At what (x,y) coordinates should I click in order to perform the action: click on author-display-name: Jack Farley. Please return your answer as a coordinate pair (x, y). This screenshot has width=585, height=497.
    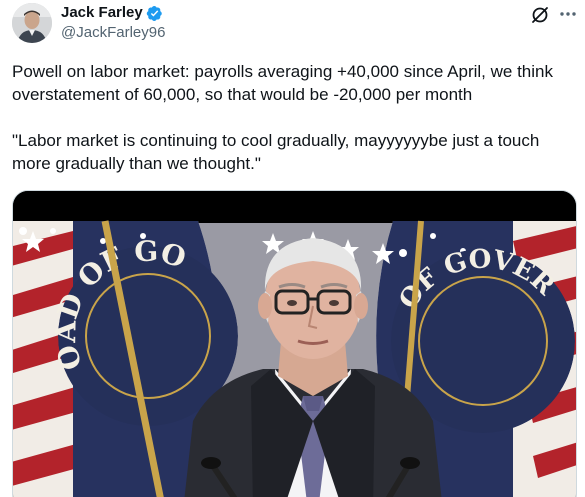
    Looking at the image, I should click on (102, 13).